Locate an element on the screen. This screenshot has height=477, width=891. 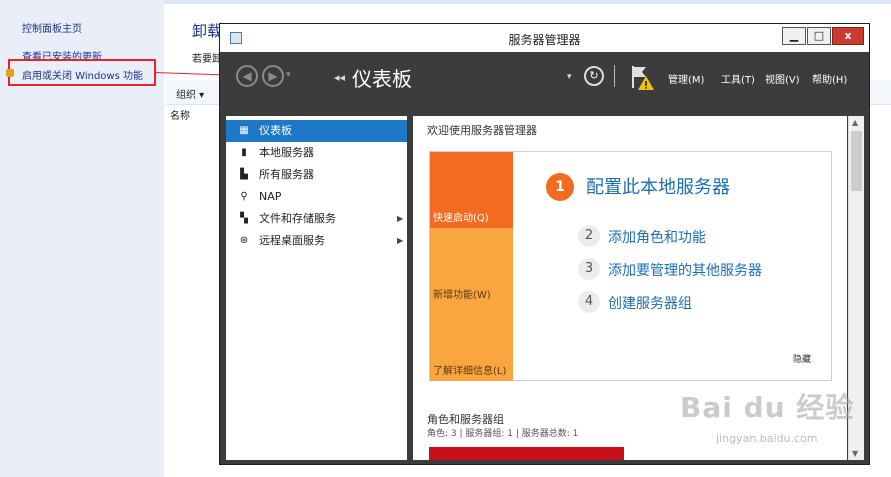
nap-icon: ⚲ is located at coordinates (244, 196).